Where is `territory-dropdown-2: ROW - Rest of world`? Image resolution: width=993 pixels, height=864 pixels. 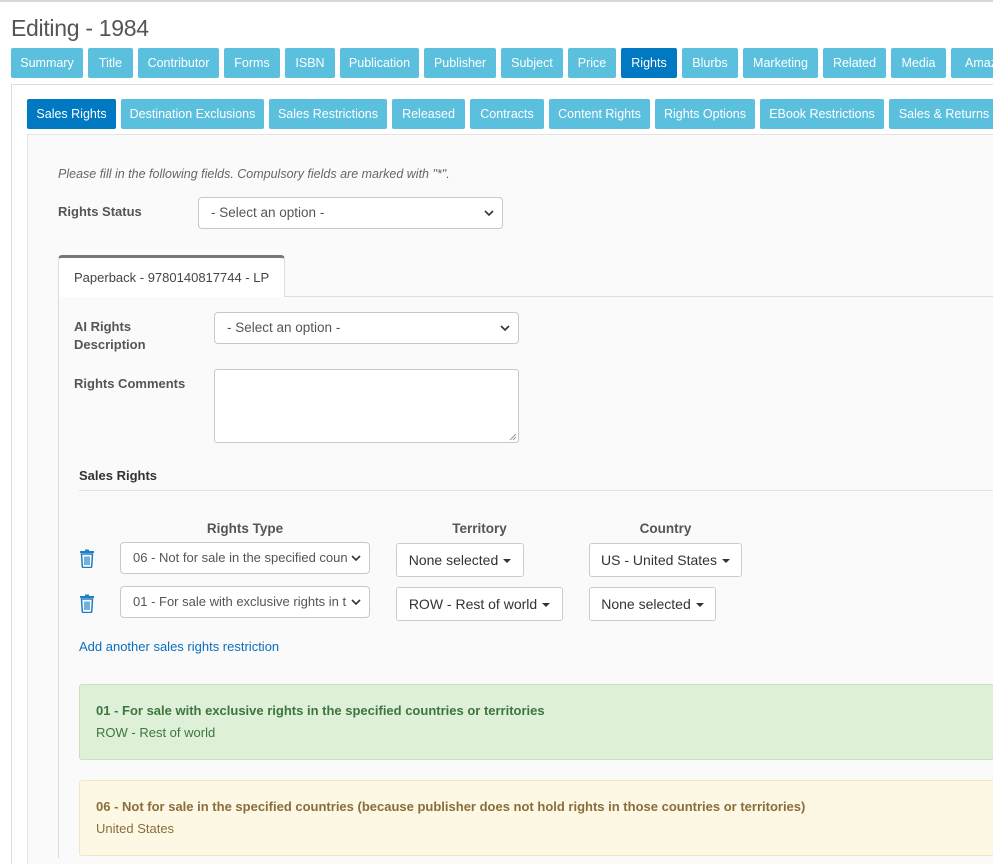 territory-dropdown-2: ROW - Rest of world is located at coordinates (479, 604).